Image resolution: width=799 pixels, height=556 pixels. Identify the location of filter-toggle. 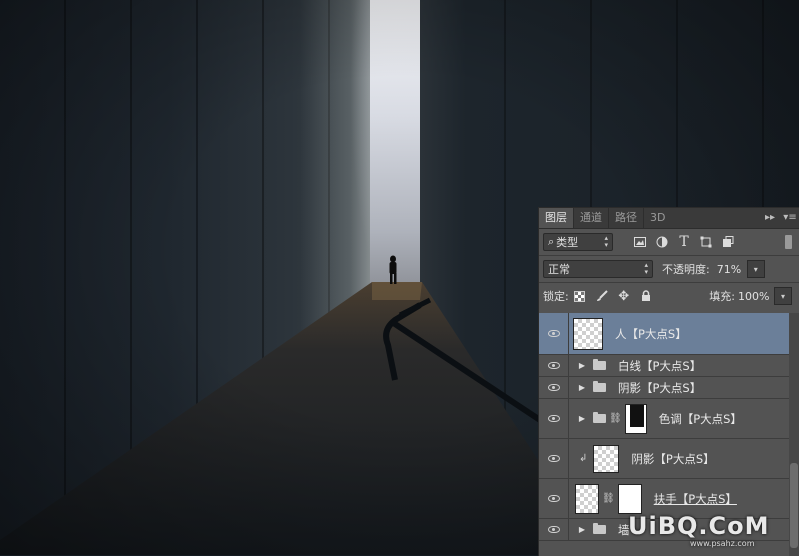
(788, 242).